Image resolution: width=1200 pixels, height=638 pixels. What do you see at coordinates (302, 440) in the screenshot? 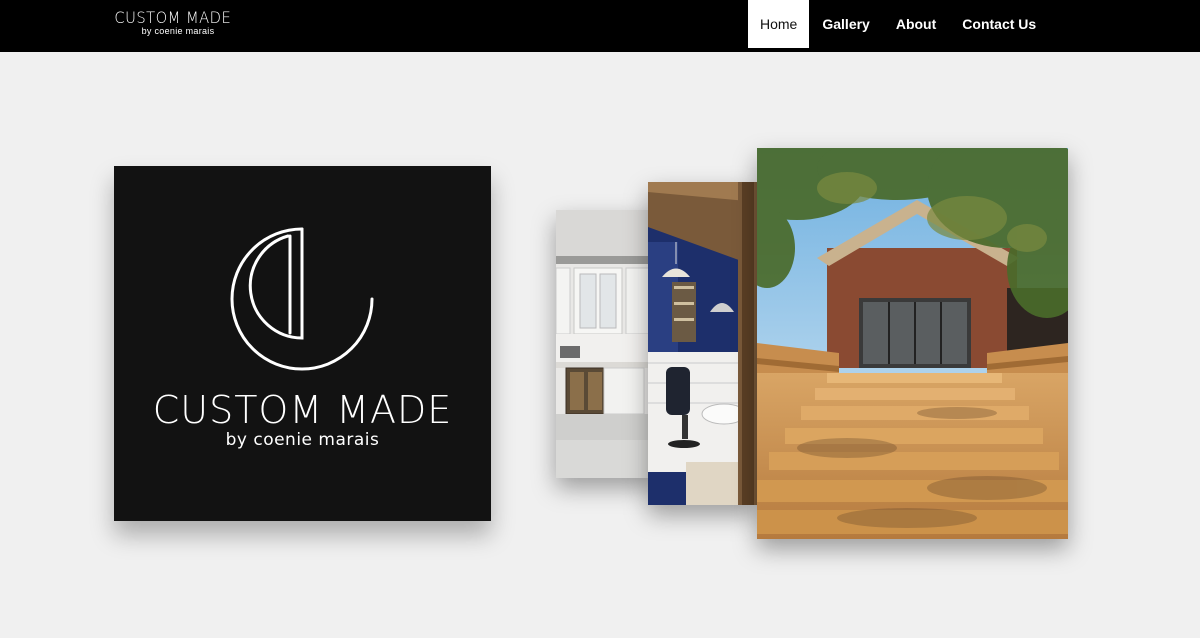
I see `logo-subtitle: by coenie marais` at bounding box center [302, 440].